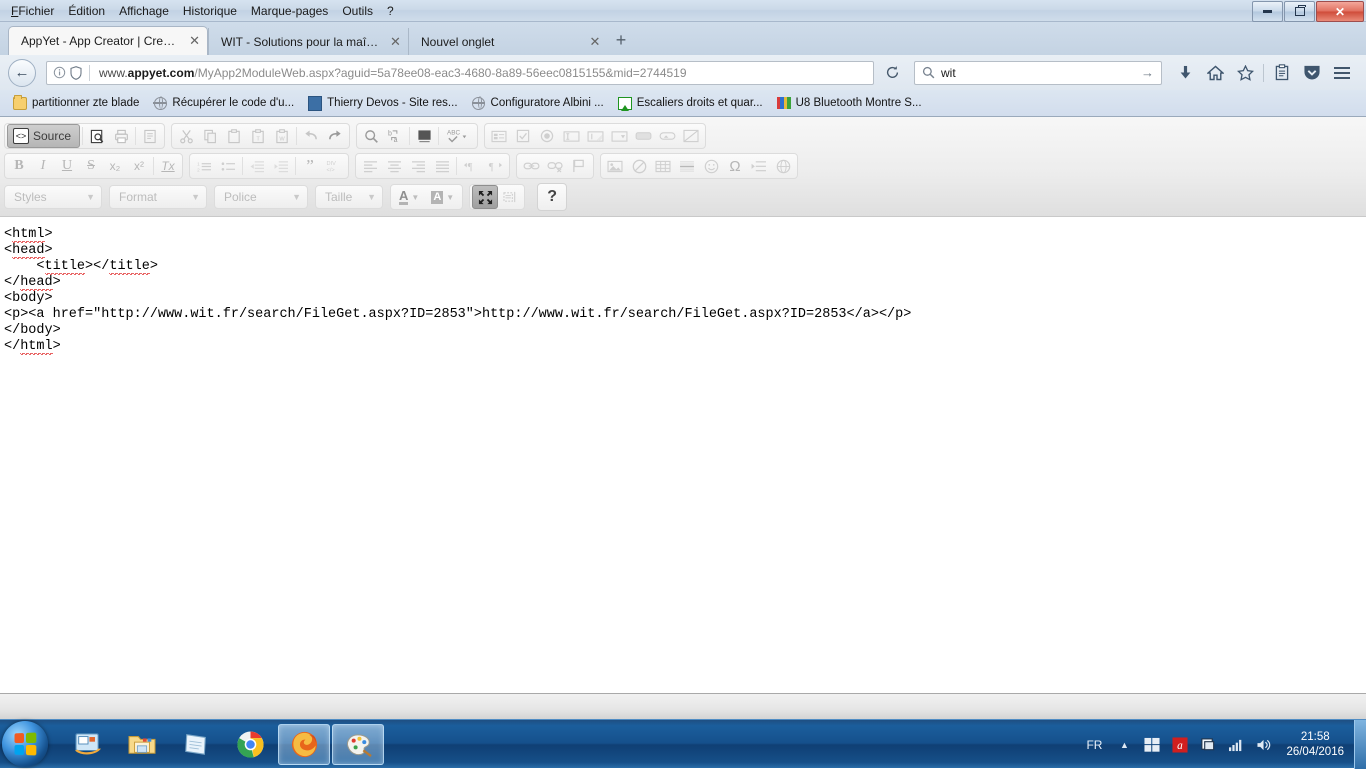  What do you see at coordinates (144, 11) in the screenshot?
I see `menu-item-affichage: Affichage` at bounding box center [144, 11].